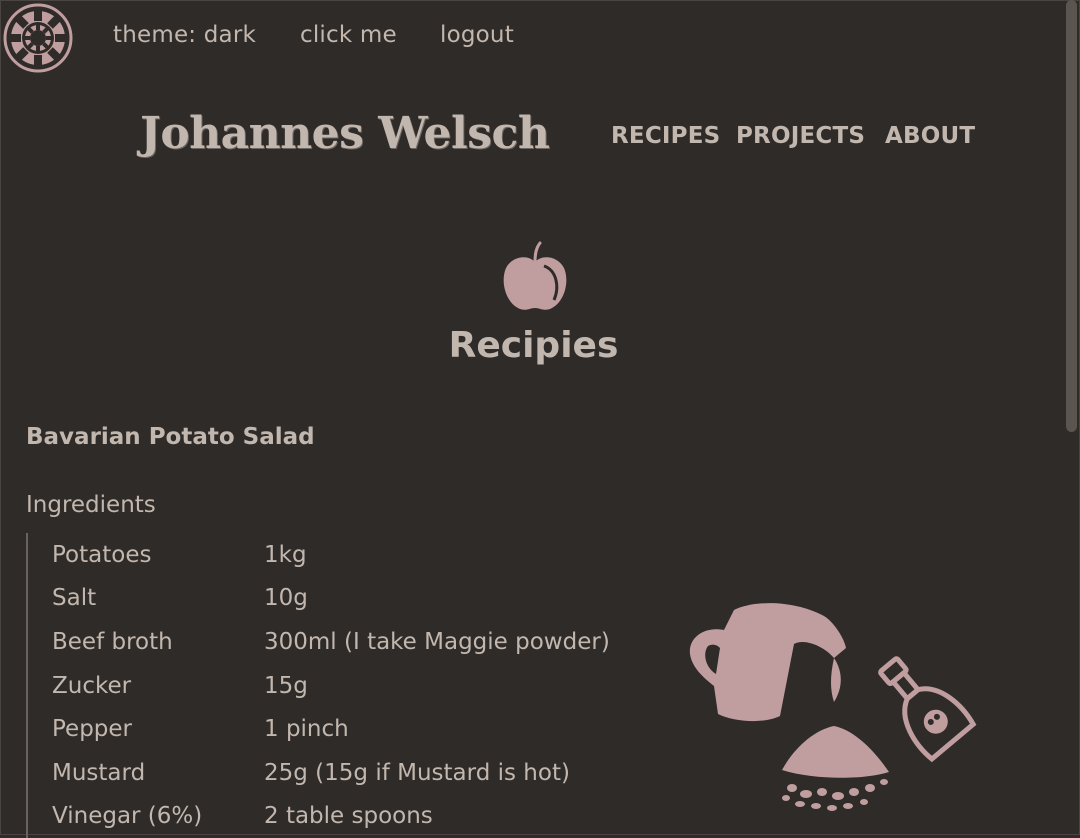 This screenshot has width=1080, height=838. Describe the element at coordinates (800, 136) in the screenshot. I see `nav-projects: PROJECTS` at that location.